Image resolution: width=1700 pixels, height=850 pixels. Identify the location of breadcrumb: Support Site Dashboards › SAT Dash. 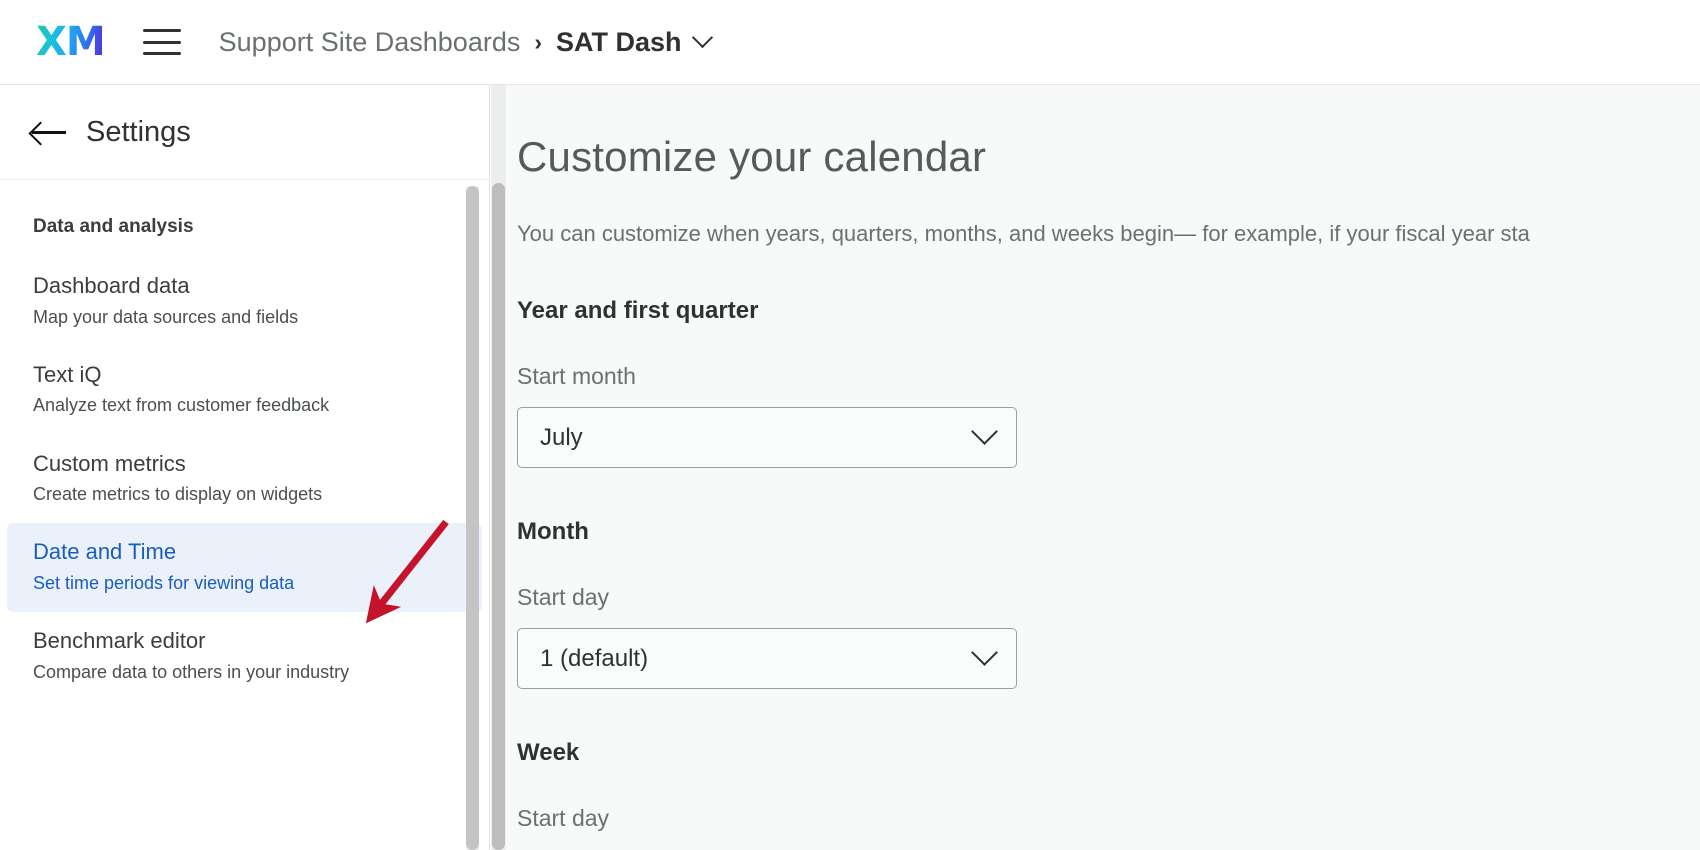
(466, 42).